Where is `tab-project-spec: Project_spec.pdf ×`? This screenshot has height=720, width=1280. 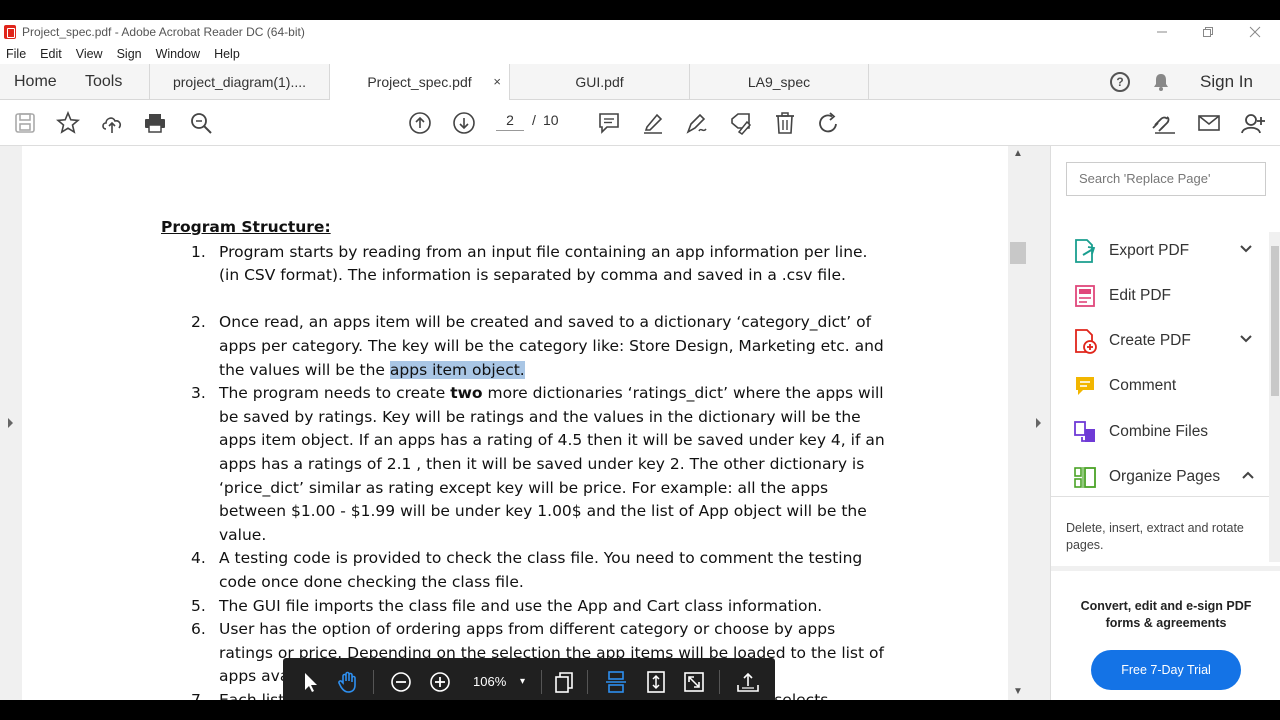 tab-project-spec: Project_spec.pdf × is located at coordinates (419, 82).